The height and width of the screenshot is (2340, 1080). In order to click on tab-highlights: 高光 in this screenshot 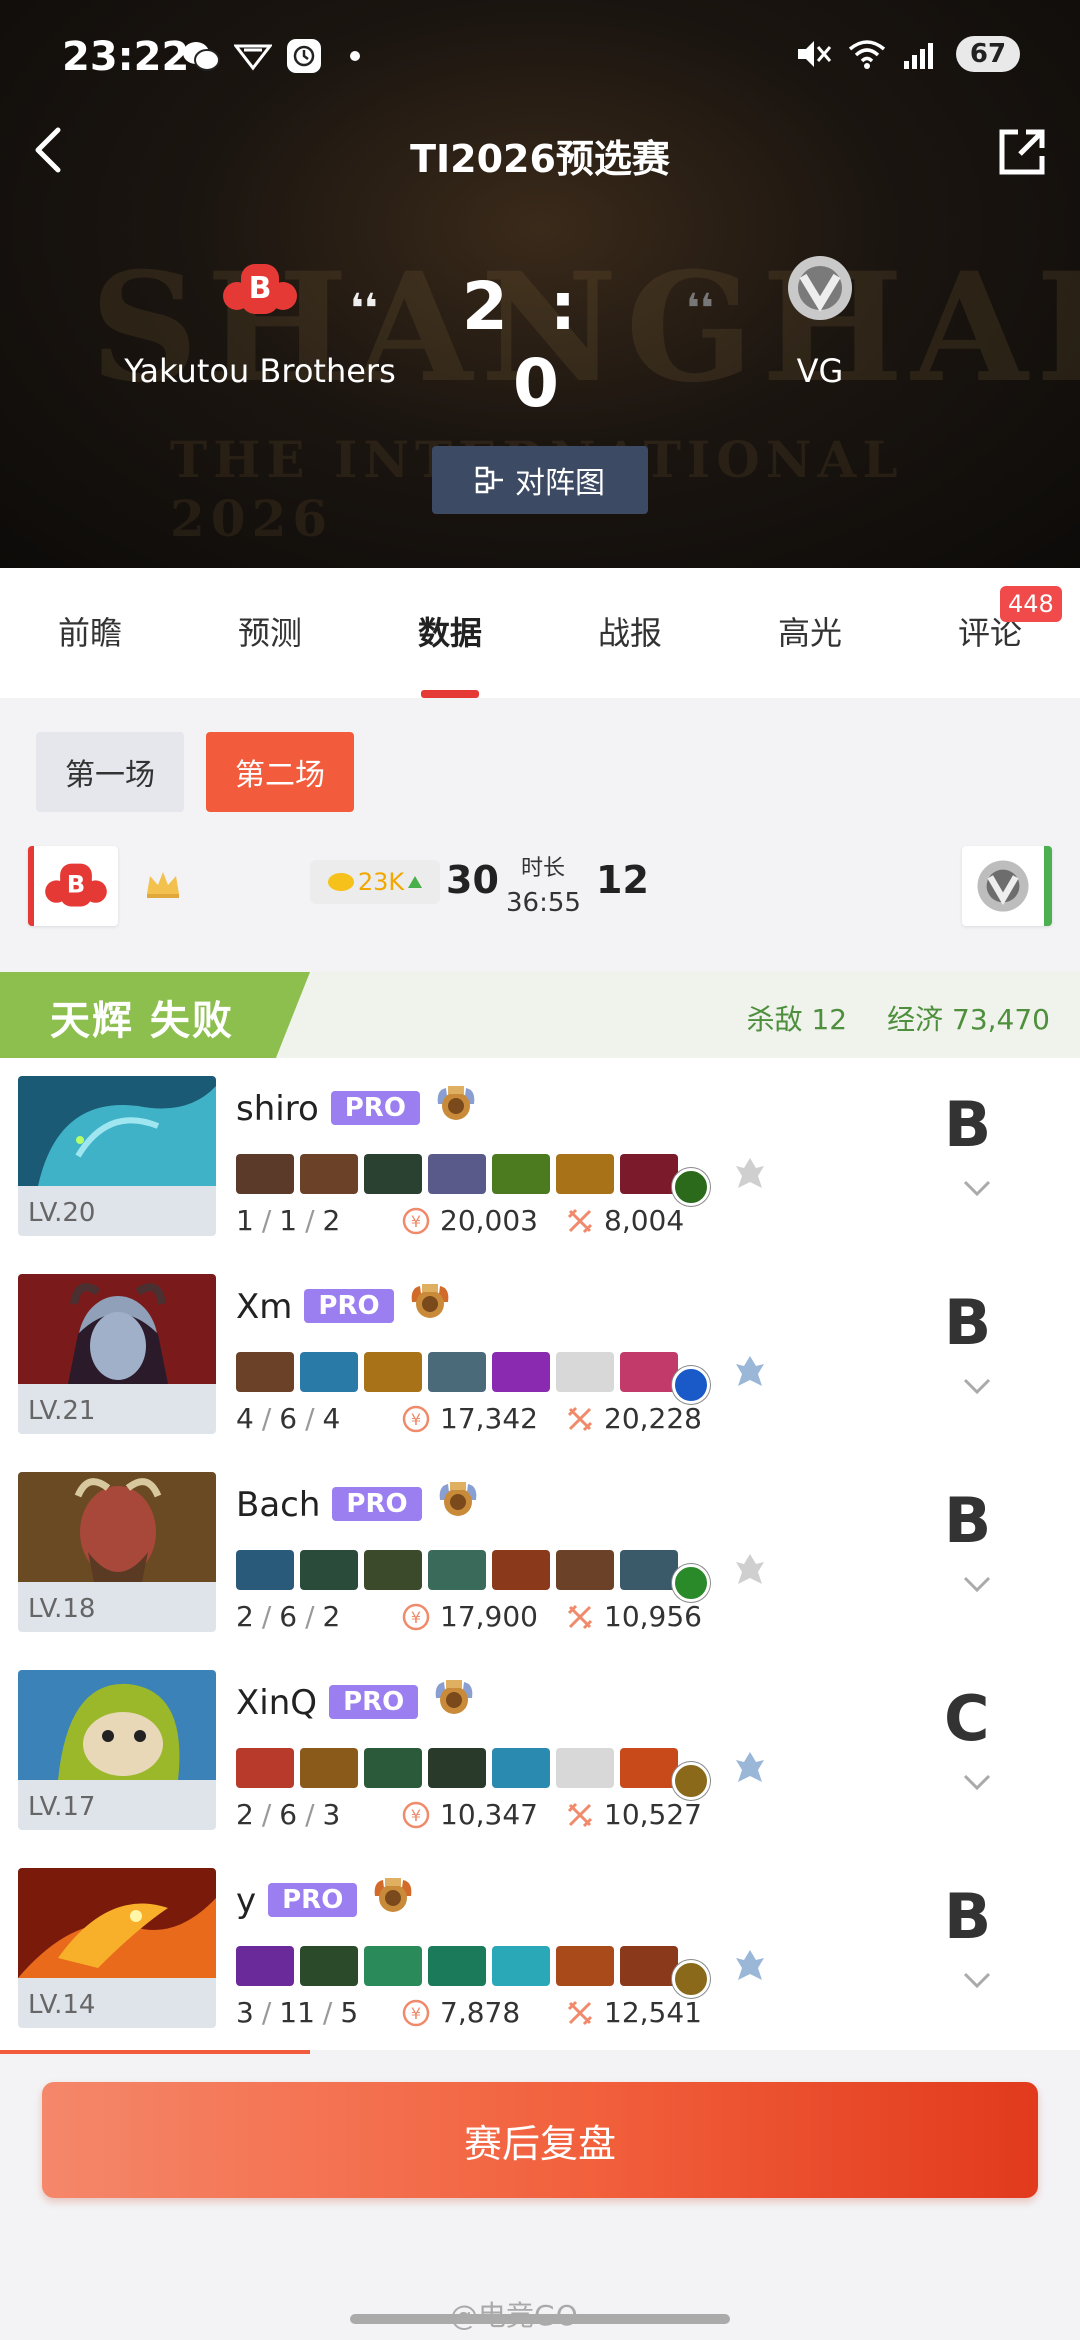, I will do `click(810, 633)`.